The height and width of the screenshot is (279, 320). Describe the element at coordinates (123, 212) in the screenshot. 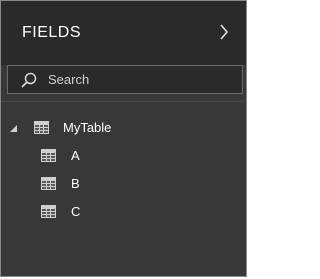

I see `tree-item-field-c: C` at that location.